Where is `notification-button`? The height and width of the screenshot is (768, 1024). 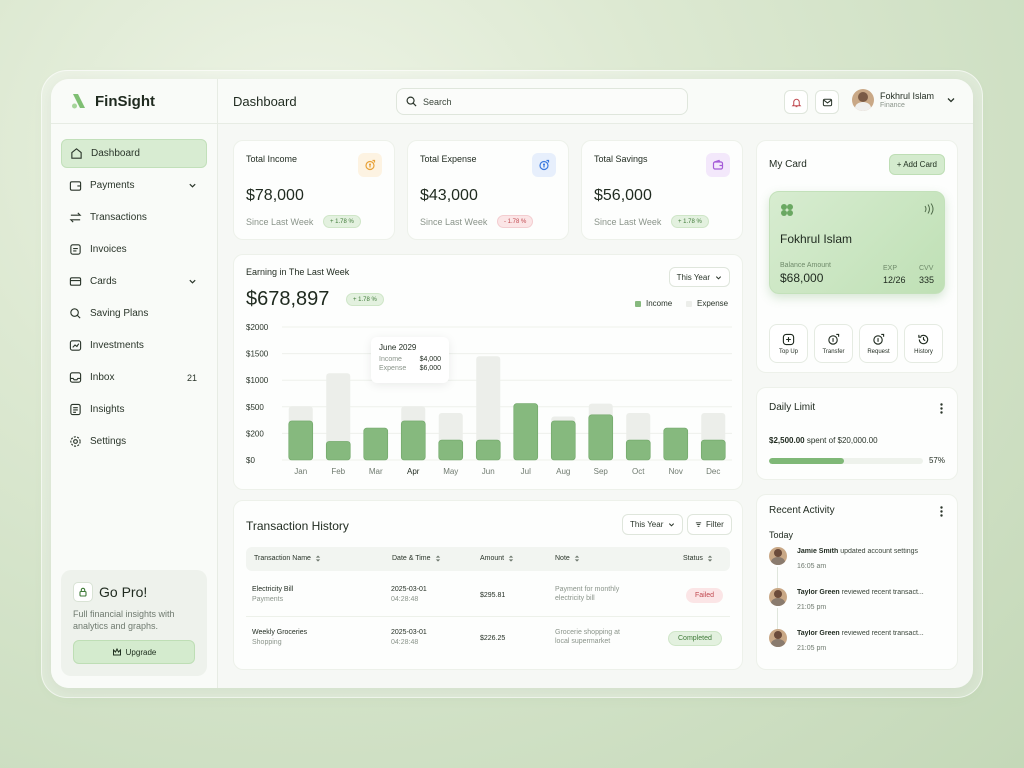
notification-button is located at coordinates (796, 102).